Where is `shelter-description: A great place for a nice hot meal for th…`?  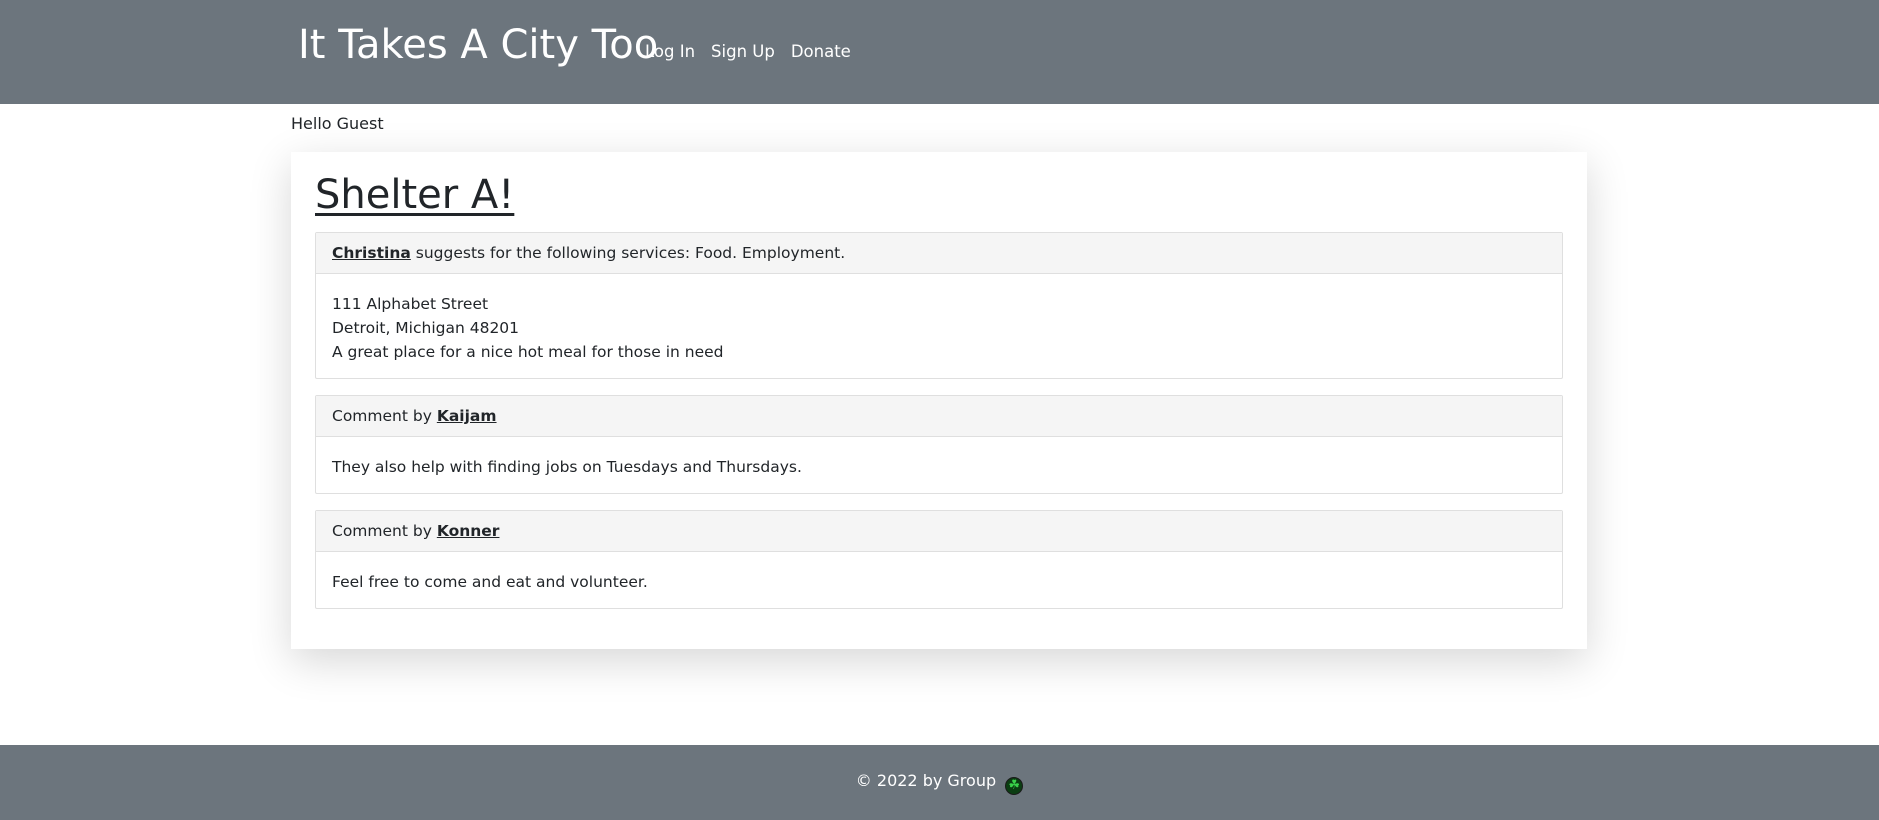 shelter-description: A great place for a nice hot meal for th… is located at coordinates (528, 352).